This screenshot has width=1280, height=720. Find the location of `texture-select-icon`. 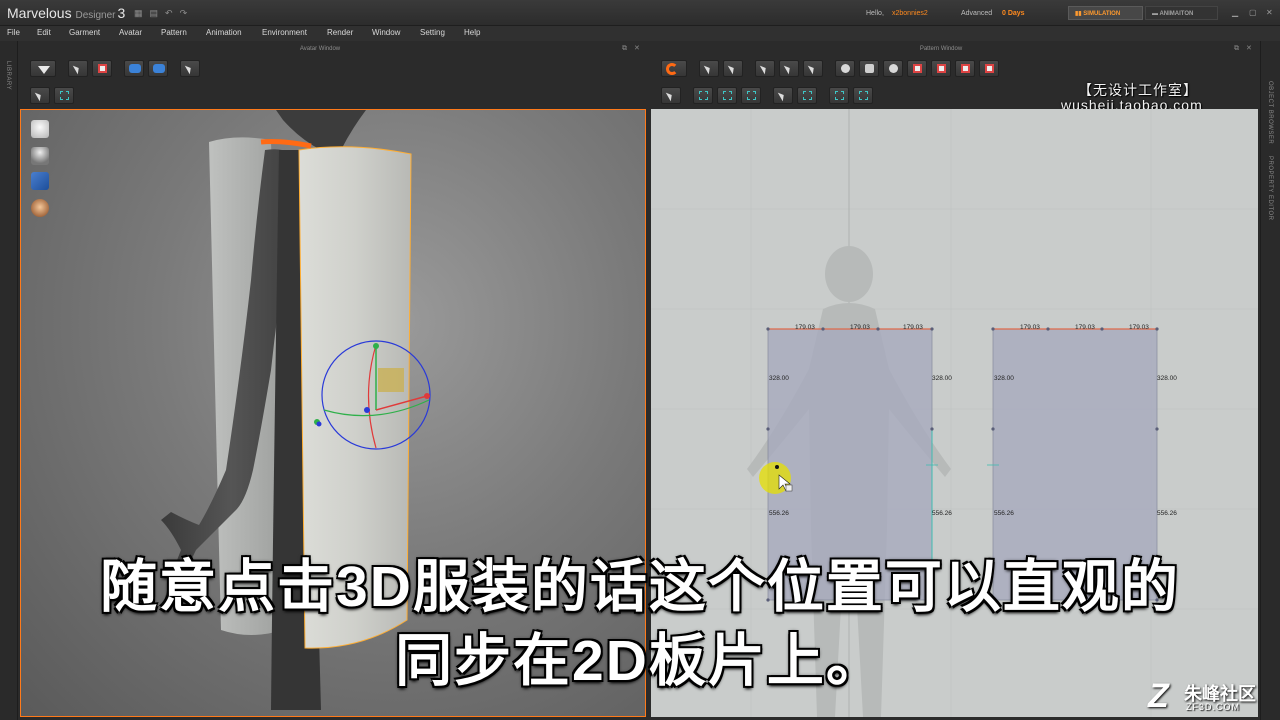

texture-select-icon is located at coordinates (782, 95).